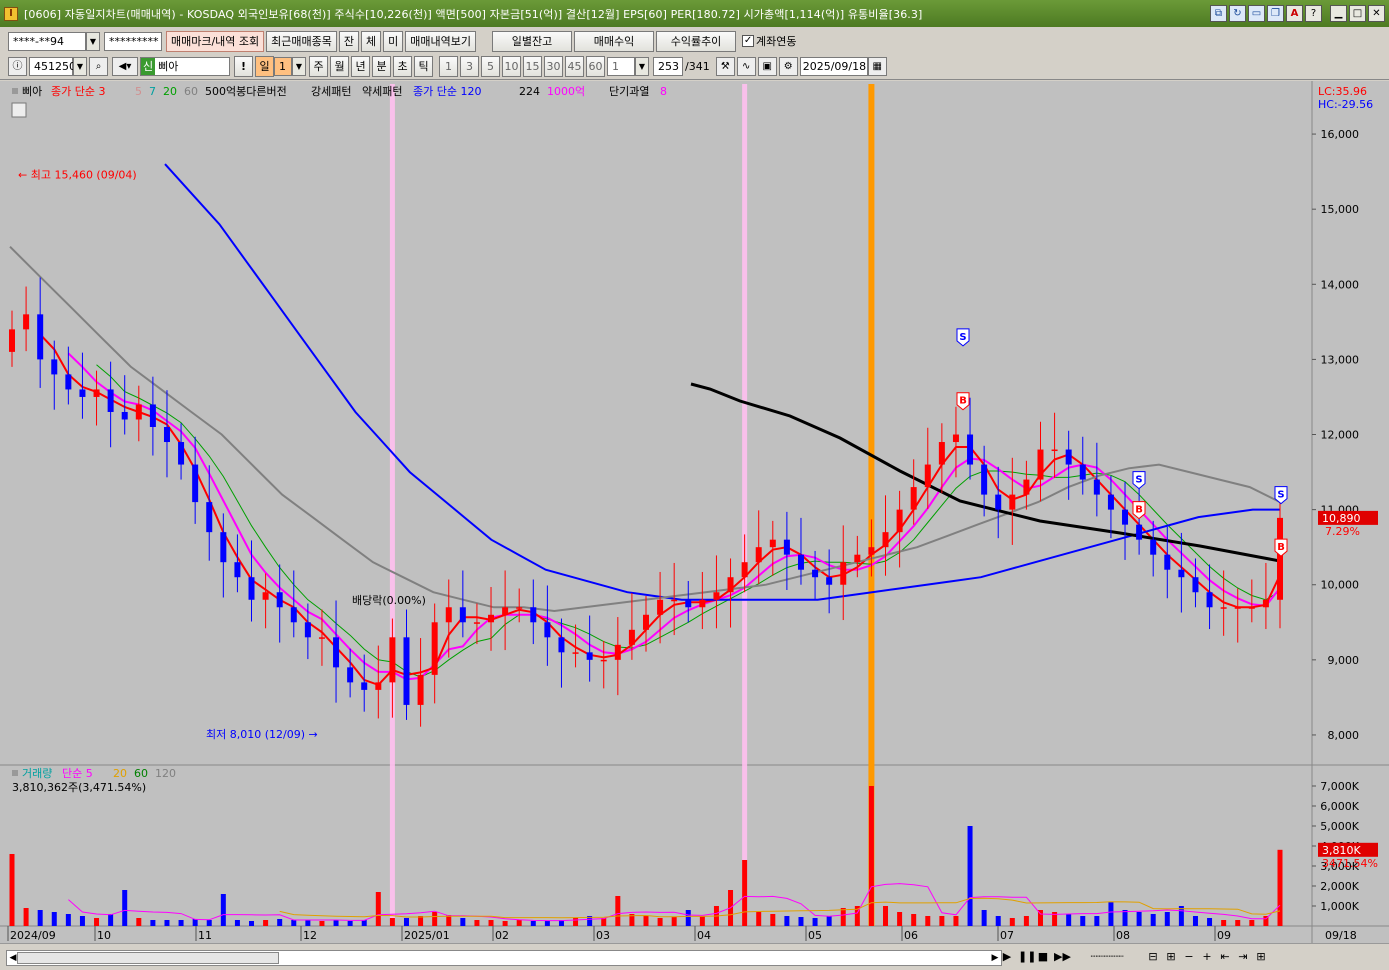 This screenshot has height=970, width=1389. Describe the element at coordinates (148, 958) in the screenshot. I see `scroll-thumb` at that location.